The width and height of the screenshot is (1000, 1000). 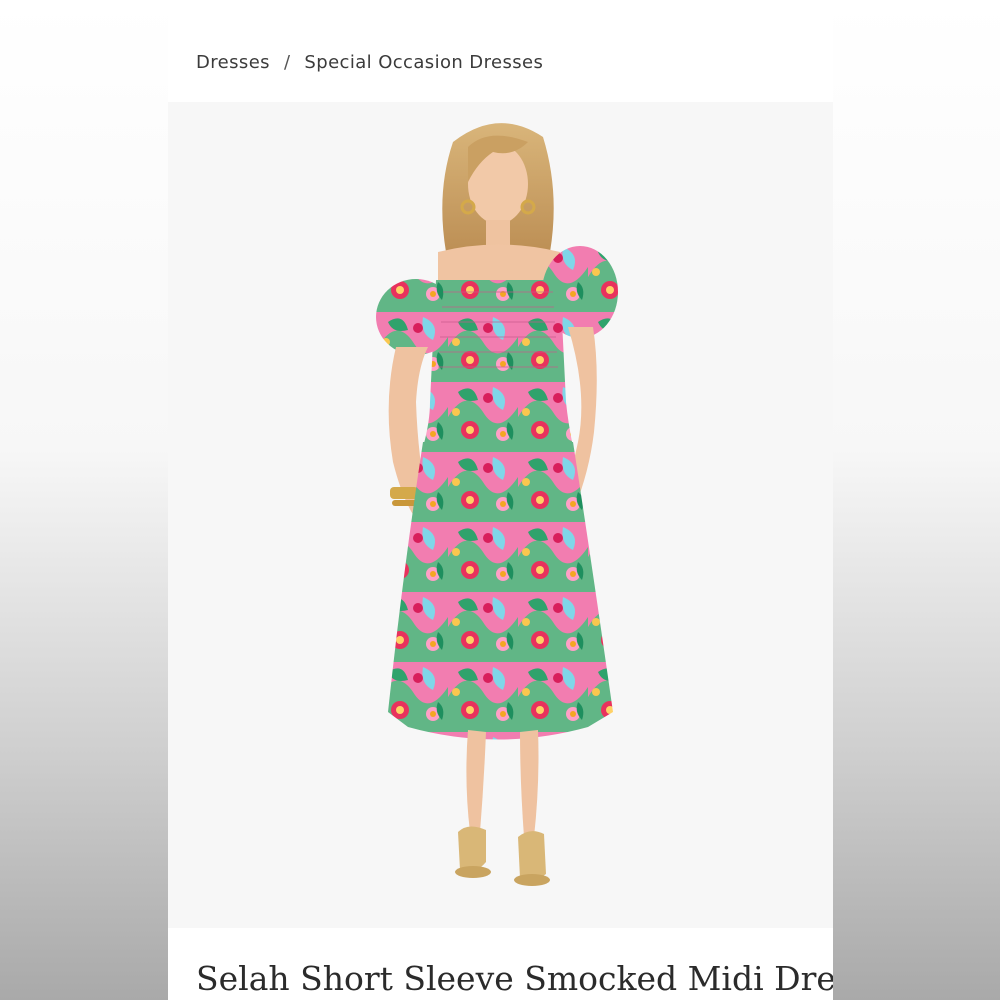 I want to click on product-title: Selah Short Sleeve Smocked Midi Dress, so click(x=514, y=978).